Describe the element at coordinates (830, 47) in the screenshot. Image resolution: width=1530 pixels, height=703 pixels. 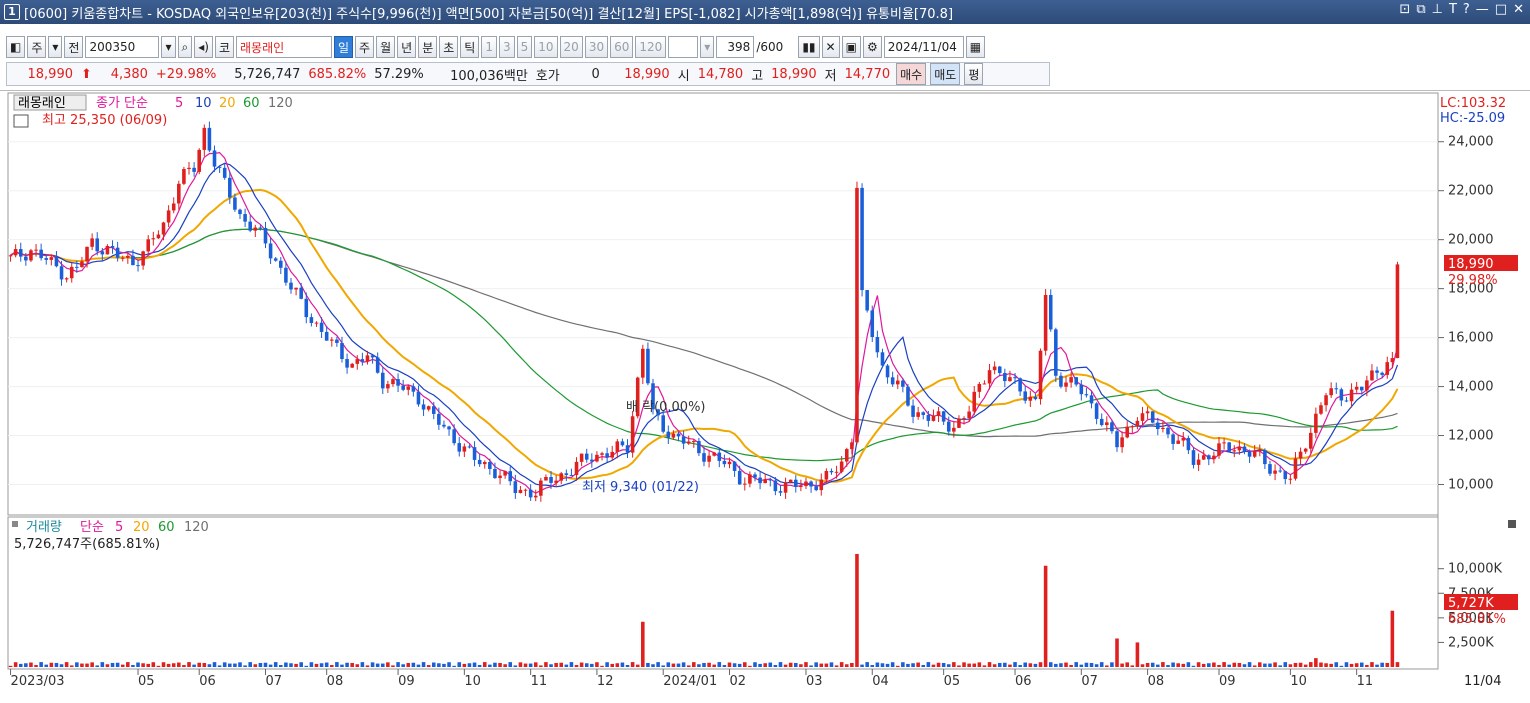
I see `drawing-icon: ✕` at that location.